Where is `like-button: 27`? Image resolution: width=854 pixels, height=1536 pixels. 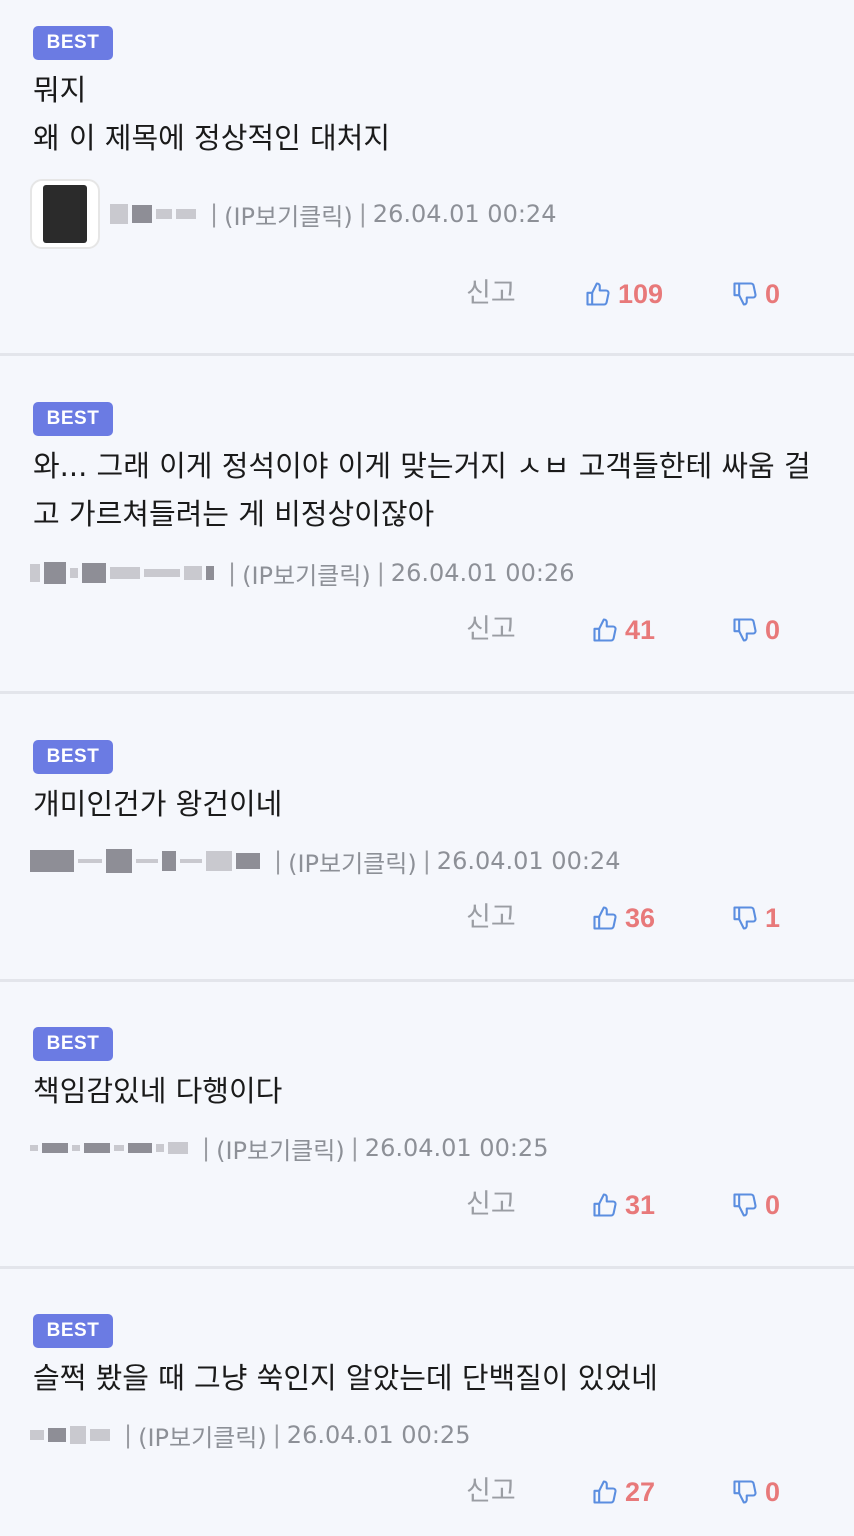 like-button: 27 is located at coordinates (623, 1492).